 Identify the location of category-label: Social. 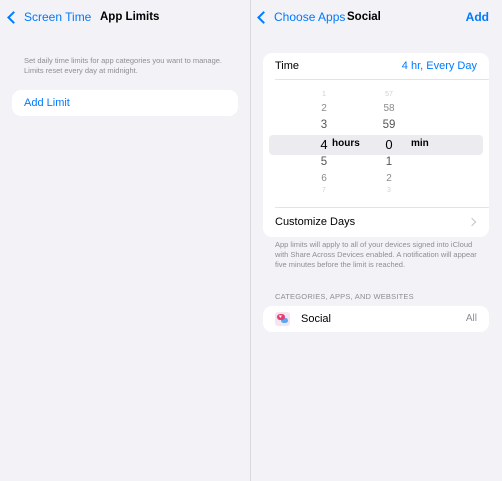
(316, 319).